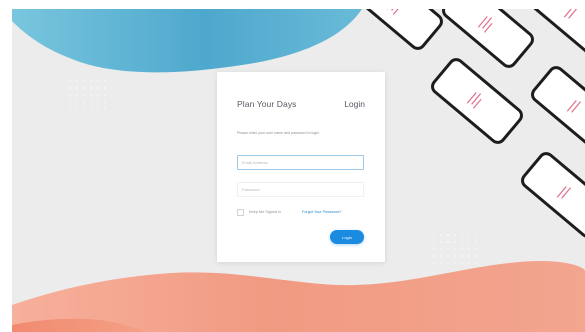 This screenshot has width=585, height=332. What do you see at coordinates (187, 41) in the screenshot?
I see `top-wave-shape` at bounding box center [187, 41].